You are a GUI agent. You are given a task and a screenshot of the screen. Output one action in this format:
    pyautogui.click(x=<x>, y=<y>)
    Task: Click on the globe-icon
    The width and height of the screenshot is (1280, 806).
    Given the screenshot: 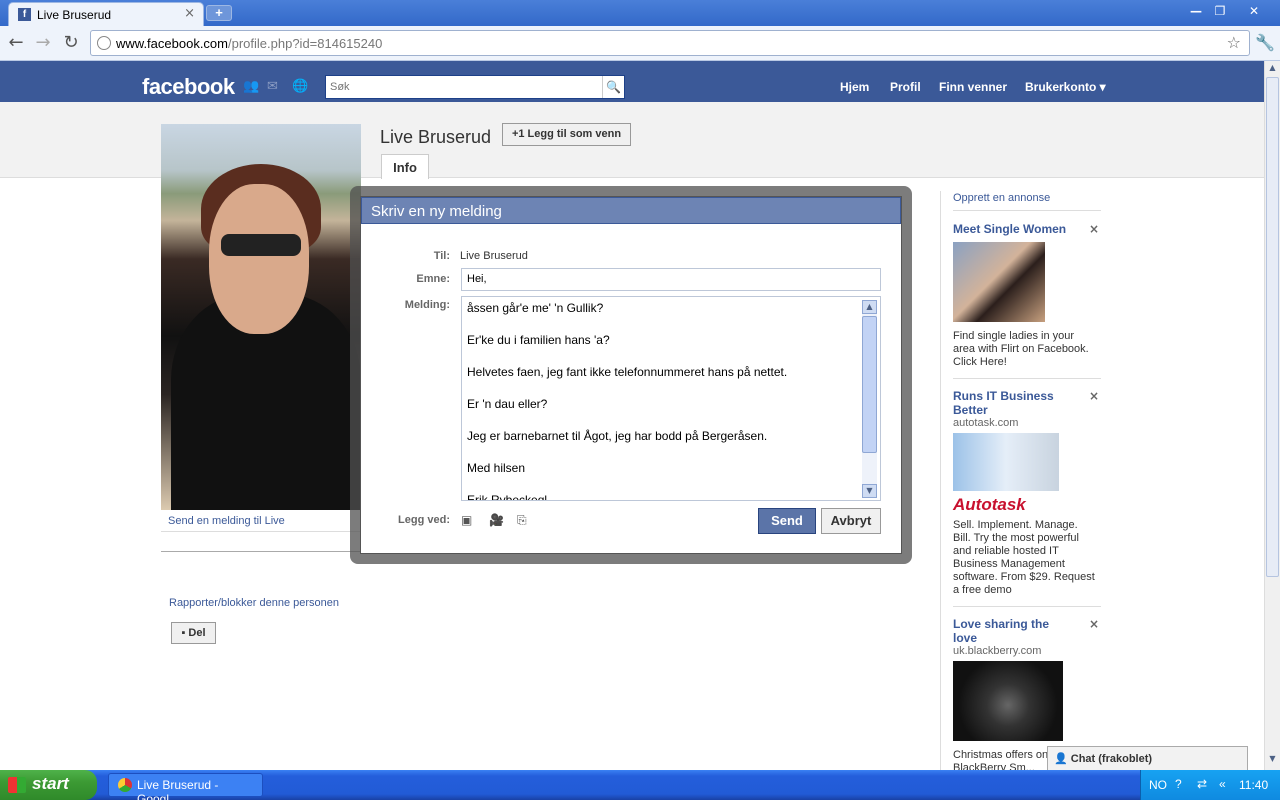 What is the action you would take?
    pyautogui.click(x=104, y=43)
    